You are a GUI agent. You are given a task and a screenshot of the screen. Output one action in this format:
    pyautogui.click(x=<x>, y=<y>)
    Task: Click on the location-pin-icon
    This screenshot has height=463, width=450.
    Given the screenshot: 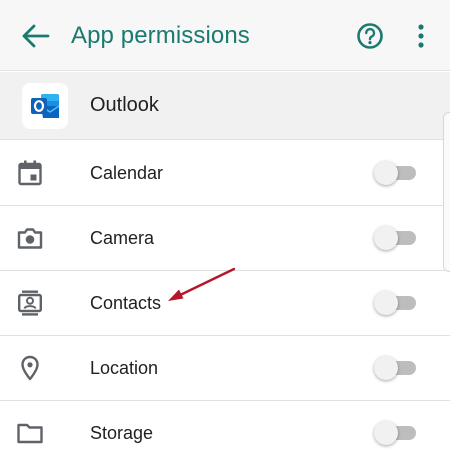 What is the action you would take?
    pyautogui.click(x=30, y=368)
    